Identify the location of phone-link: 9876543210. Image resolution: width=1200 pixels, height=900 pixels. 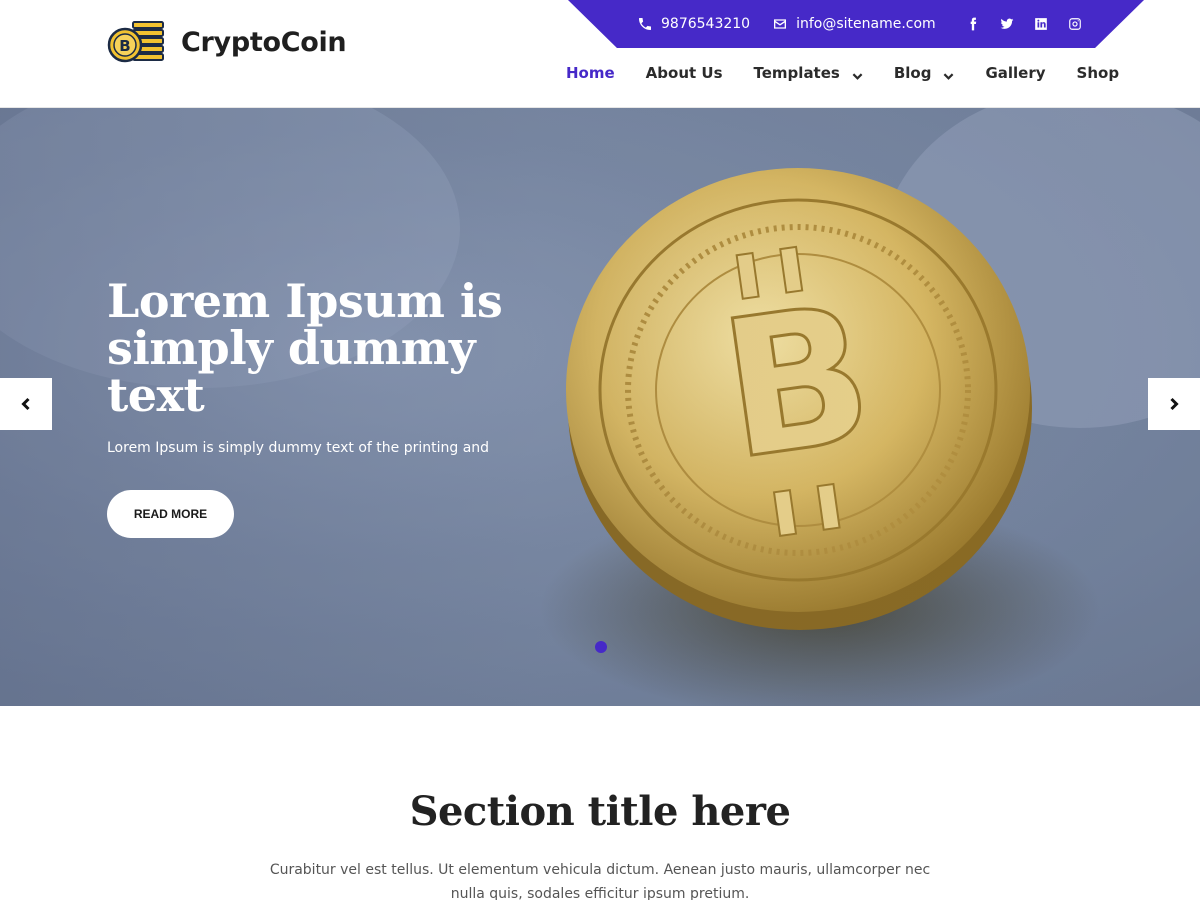
(693, 24).